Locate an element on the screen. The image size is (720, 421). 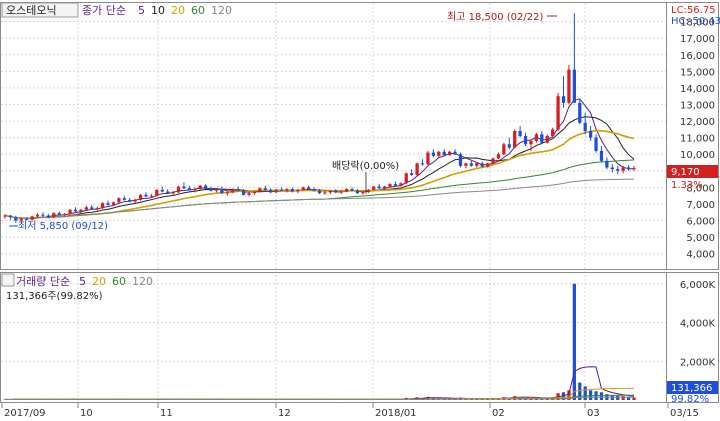
current-volume-pct: 99.82% is located at coordinates (690, 399).